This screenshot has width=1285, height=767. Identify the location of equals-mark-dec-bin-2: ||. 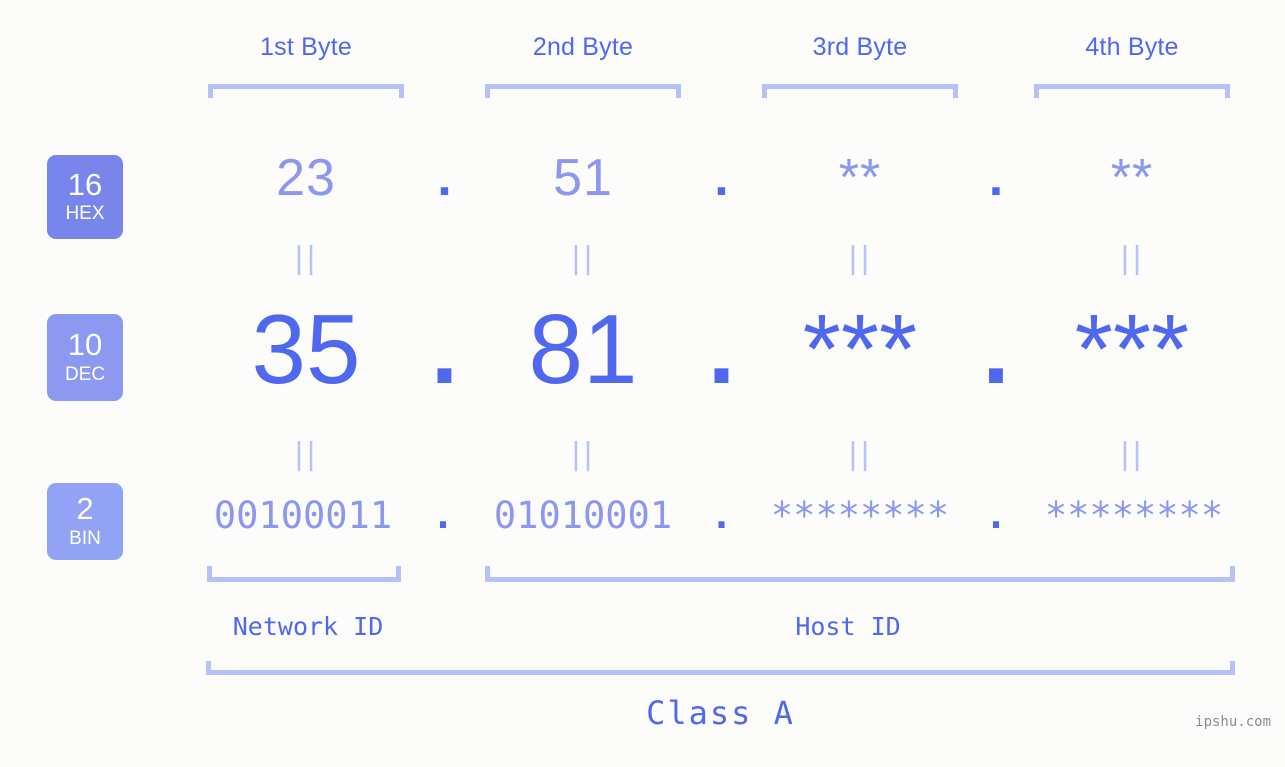
(583, 454).